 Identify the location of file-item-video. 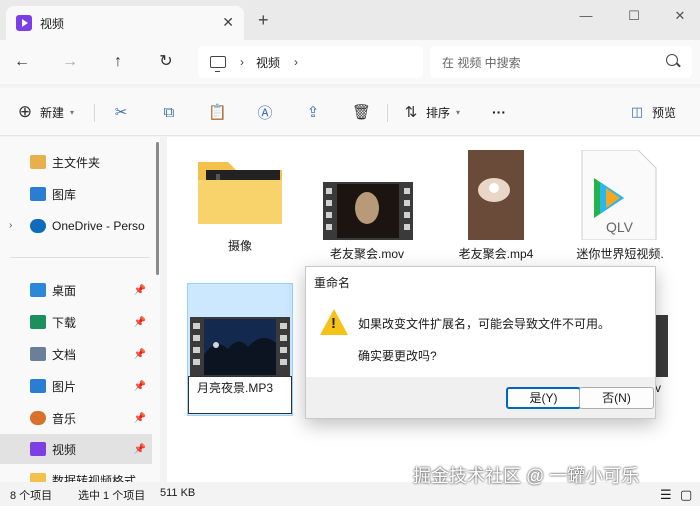
(240, 347).